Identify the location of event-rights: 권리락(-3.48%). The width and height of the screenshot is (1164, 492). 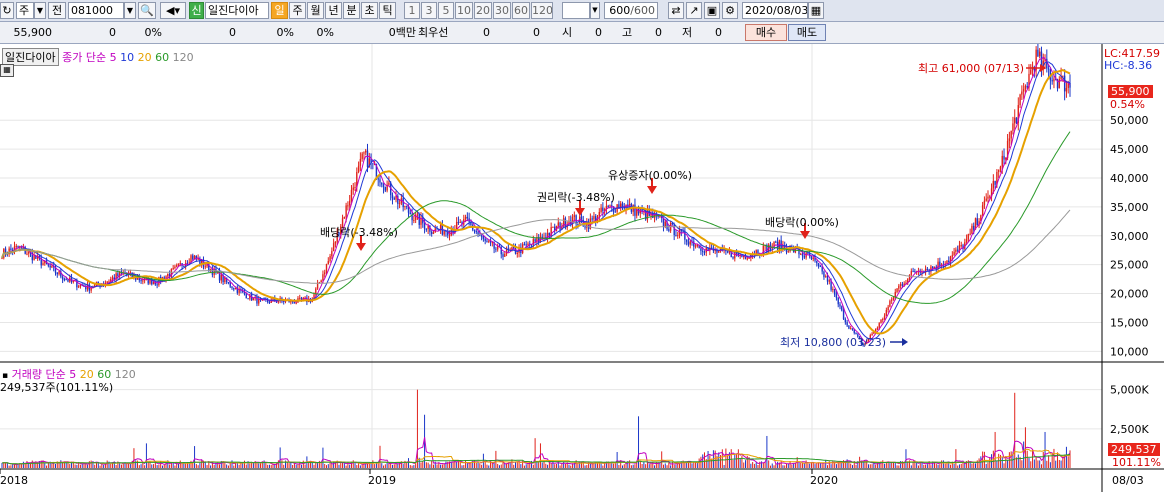
(576, 197).